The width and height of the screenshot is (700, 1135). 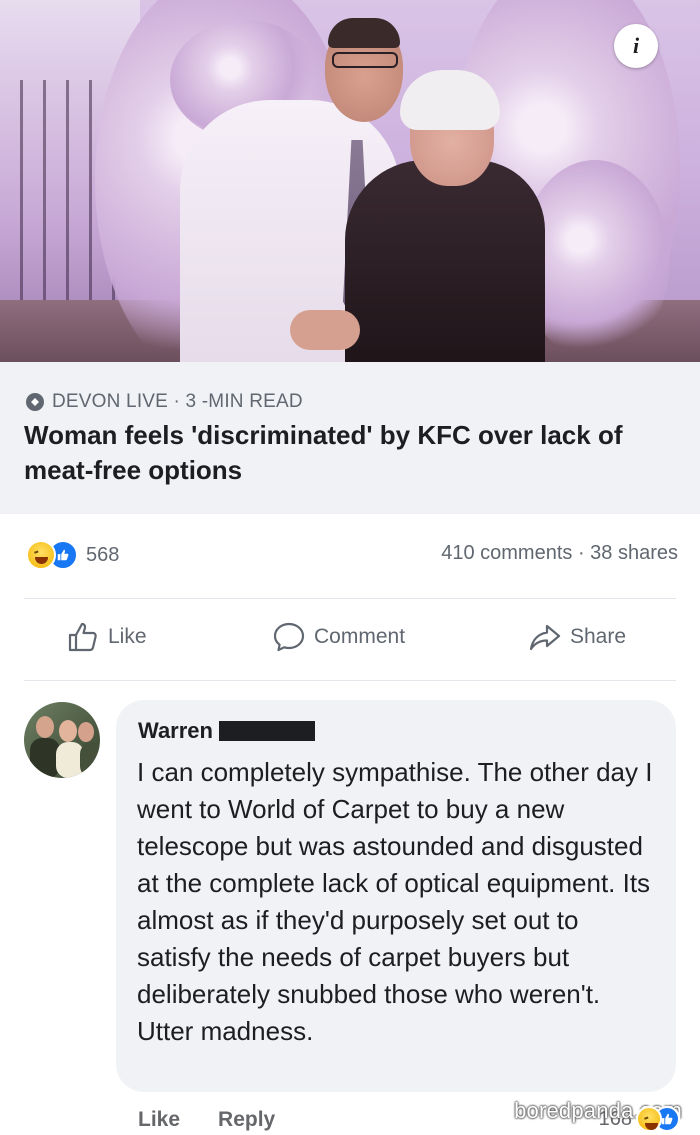 I want to click on photo-man-glasses, so click(x=365, y=60).